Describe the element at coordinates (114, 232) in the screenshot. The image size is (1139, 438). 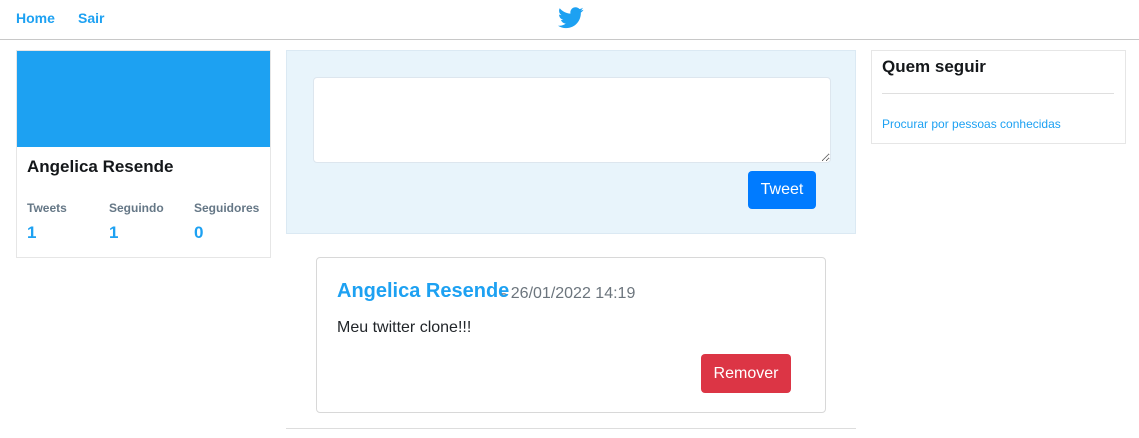
I see `stat-following-value: 1` at that location.